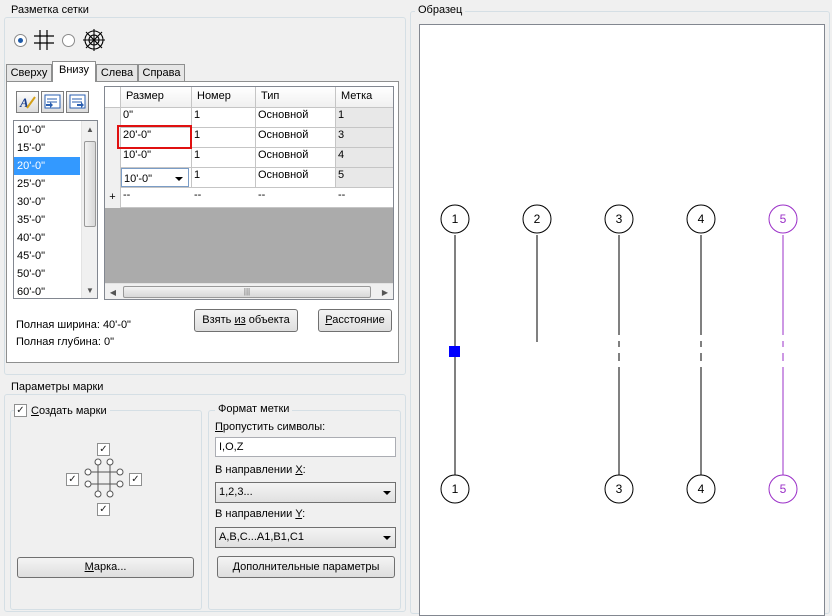 The width and height of the screenshot is (832, 616). I want to click on bottom-bubble-3: 3, so click(619, 489).